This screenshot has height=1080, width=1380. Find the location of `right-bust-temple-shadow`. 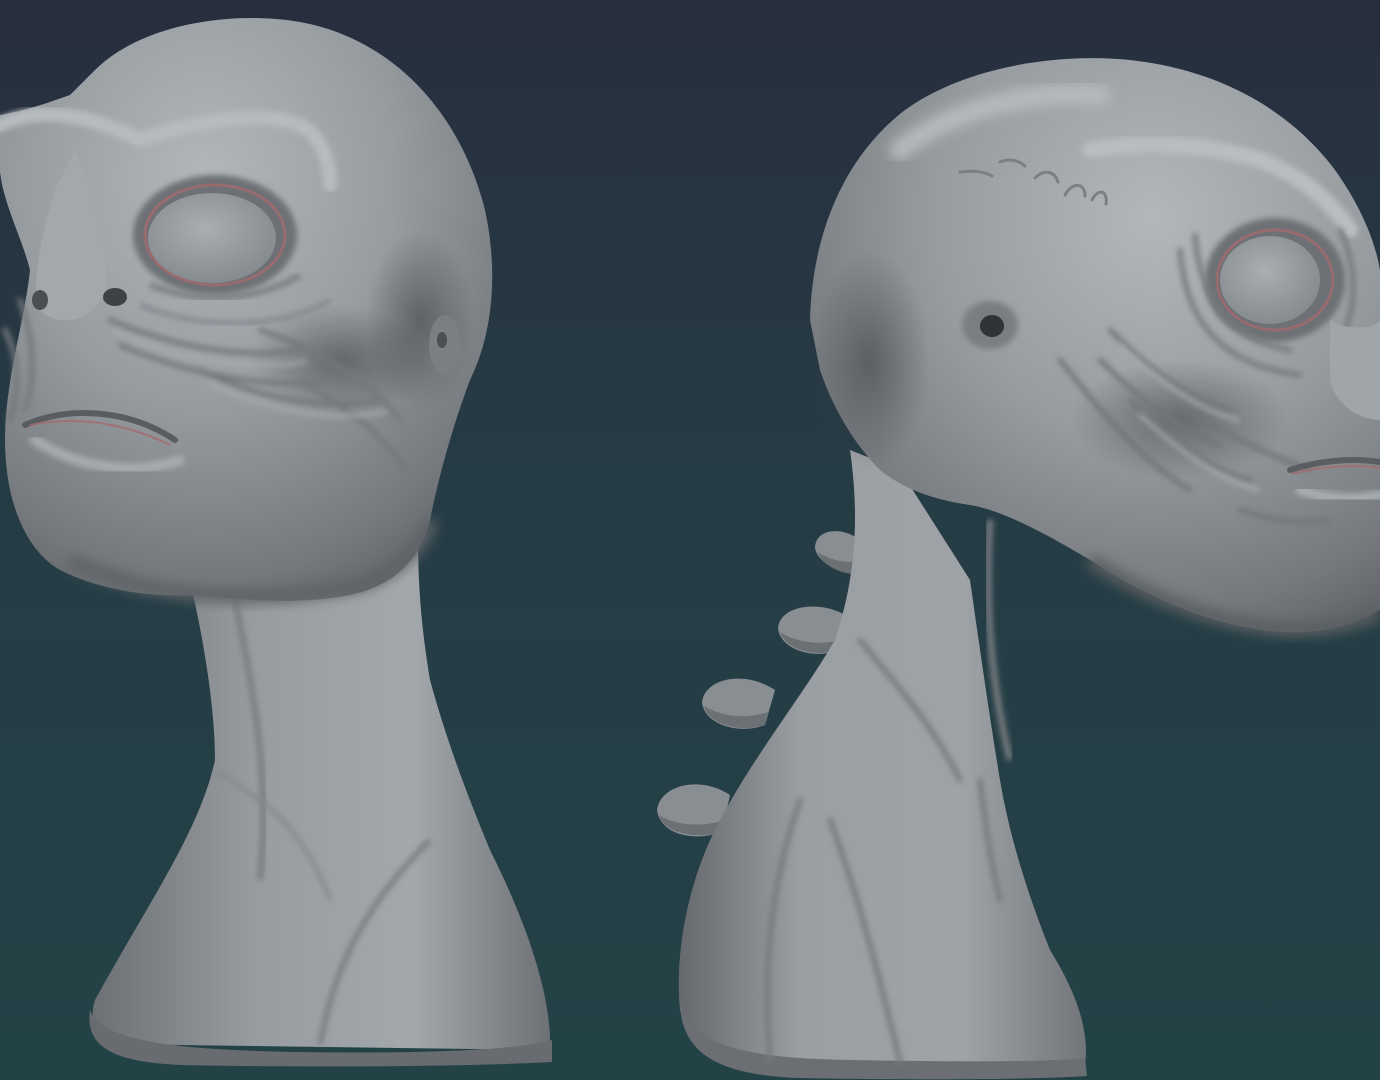

right-bust-temple-shadow is located at coordinates (870, 360).